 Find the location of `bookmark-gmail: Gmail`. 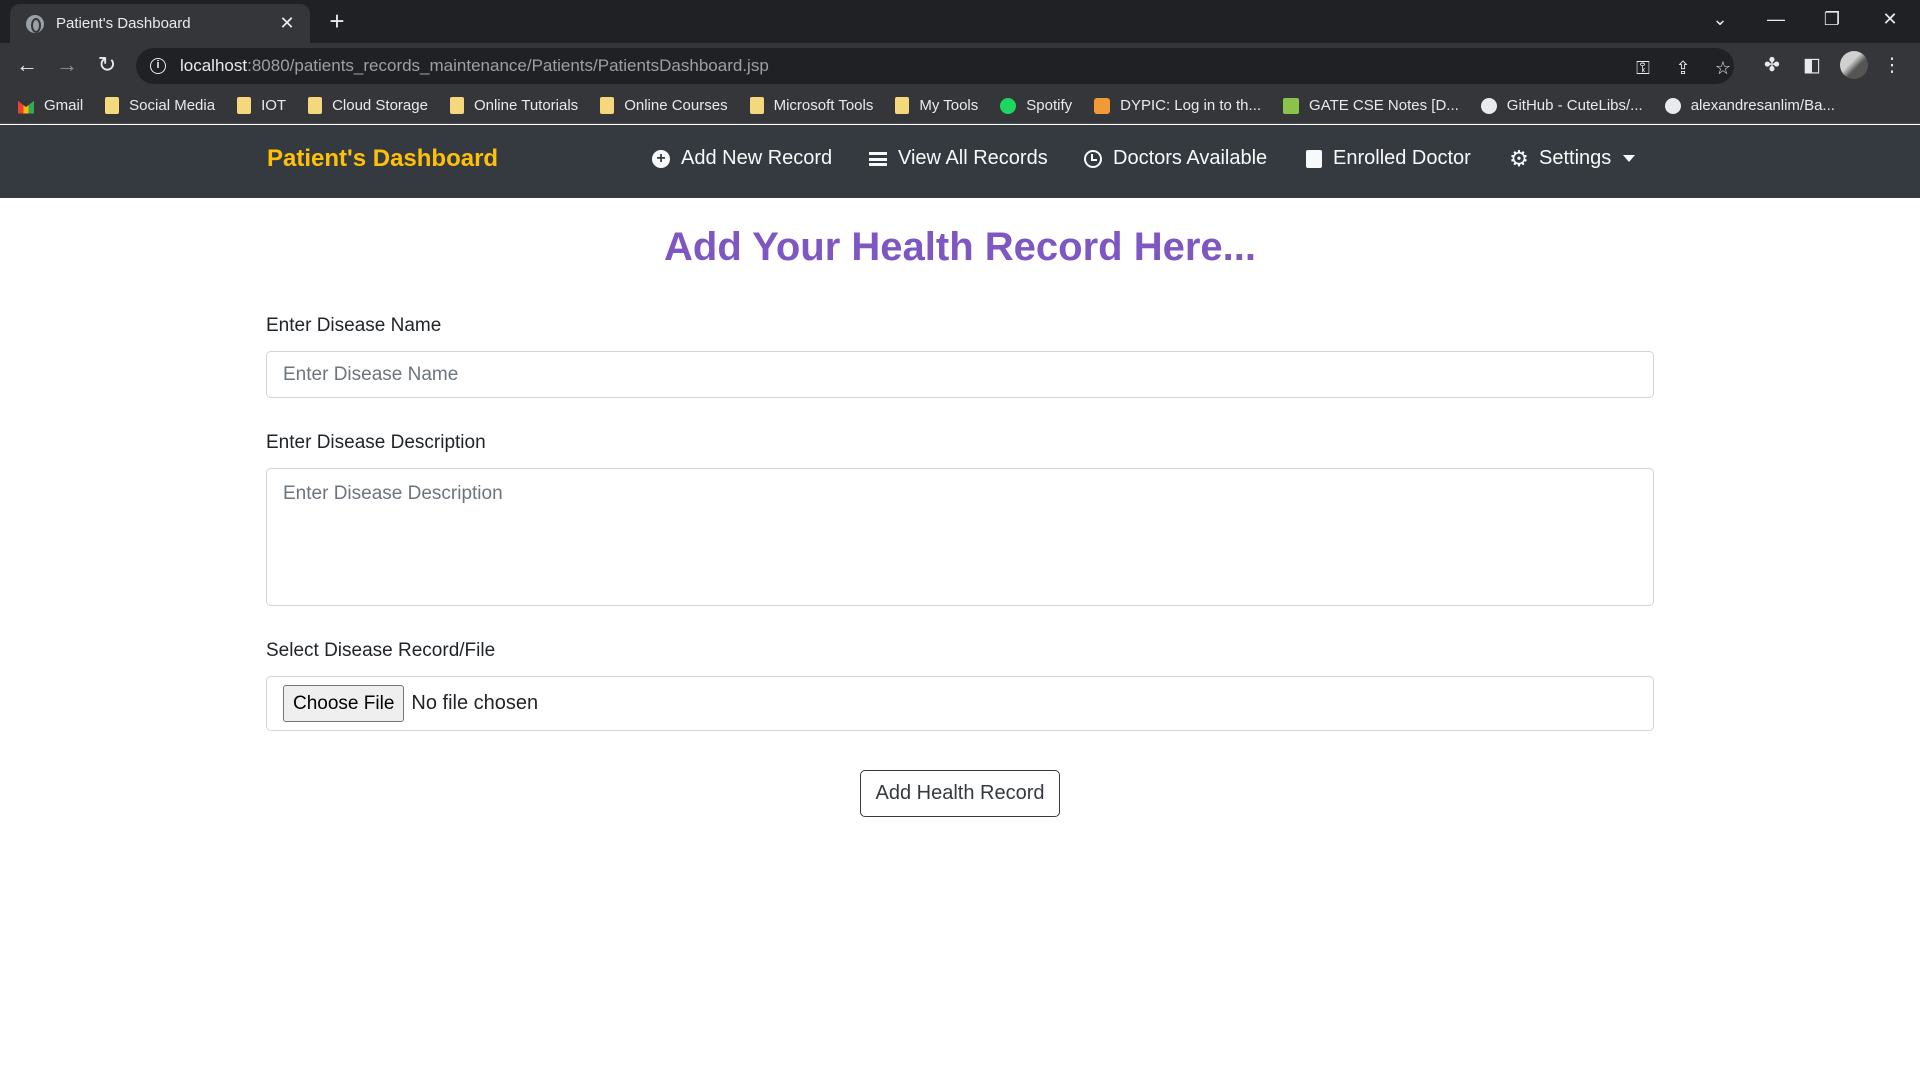

bookmark-gmail: Gmail is located at coordinates (50, 105).